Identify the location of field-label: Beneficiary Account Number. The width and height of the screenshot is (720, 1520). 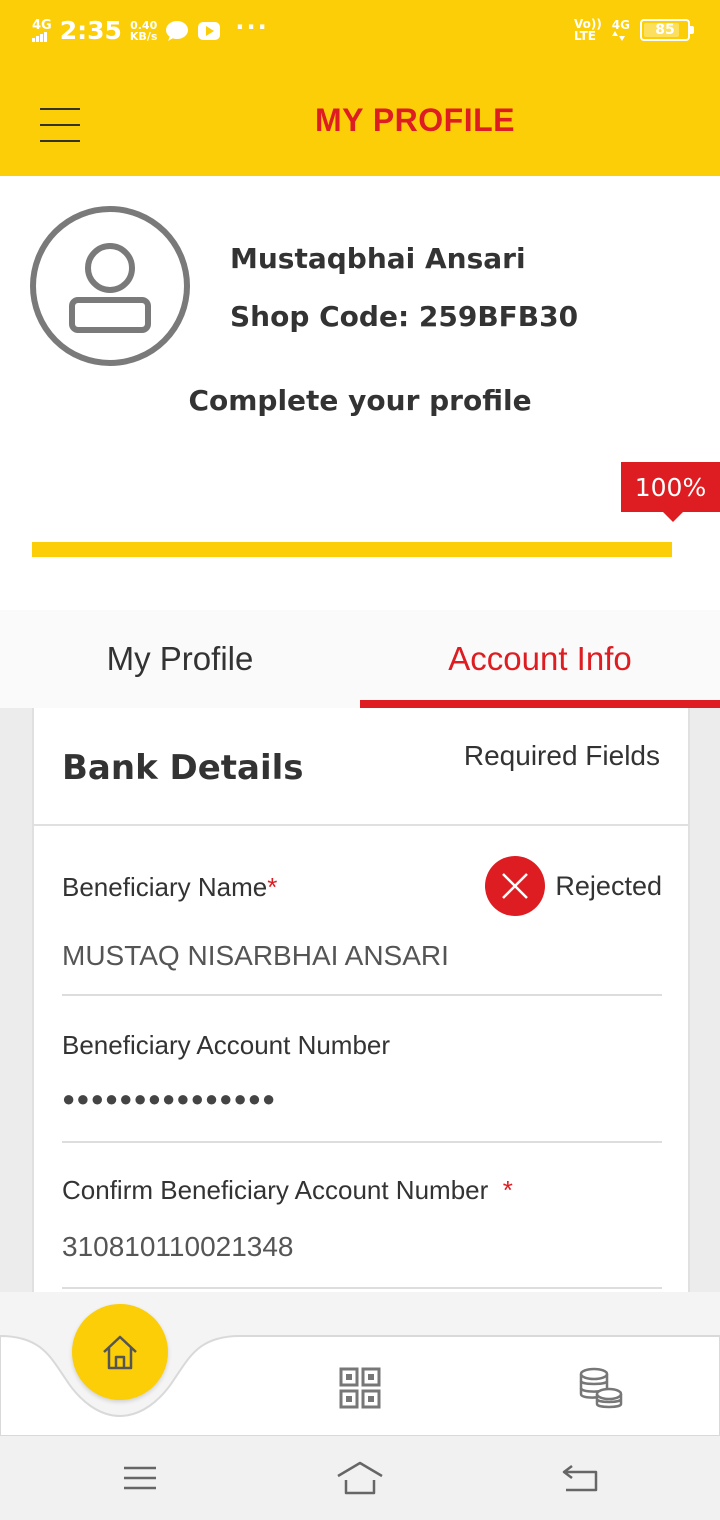
(226, 1045).